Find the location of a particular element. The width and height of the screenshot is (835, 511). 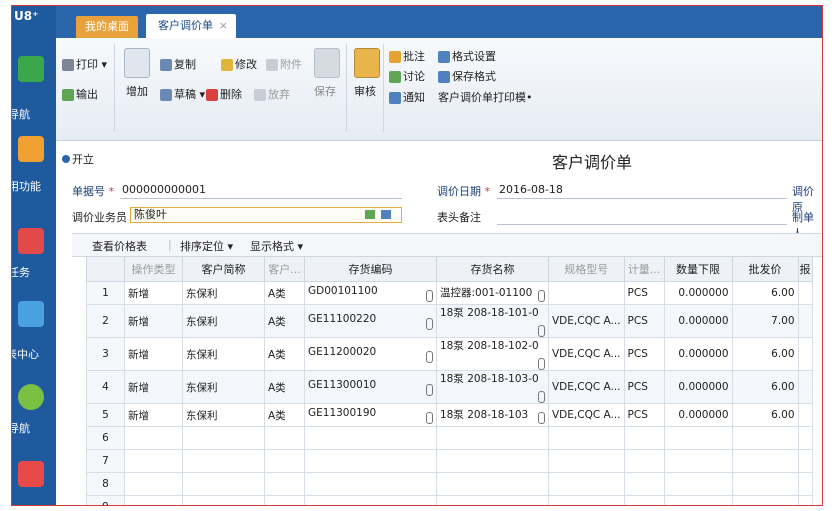

notify-button: 通知 is located at coordinates (407, 97).